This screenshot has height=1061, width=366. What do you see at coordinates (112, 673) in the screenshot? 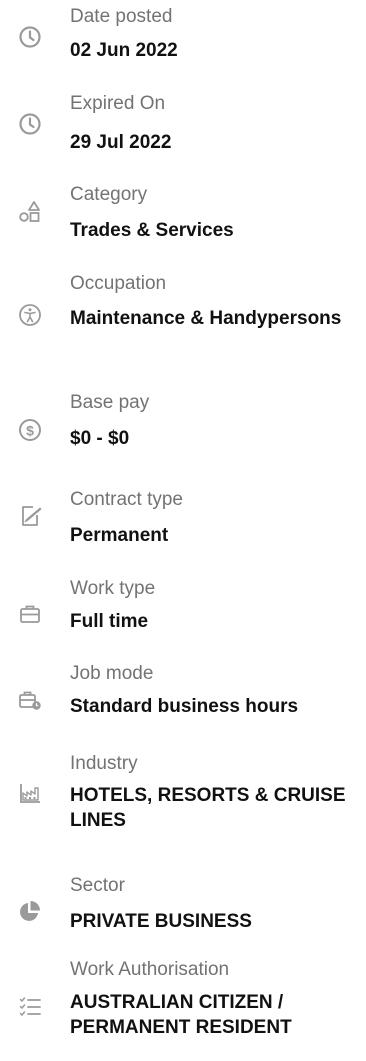
I see `detail-label: Job mode` at bounding box center [112, 673].